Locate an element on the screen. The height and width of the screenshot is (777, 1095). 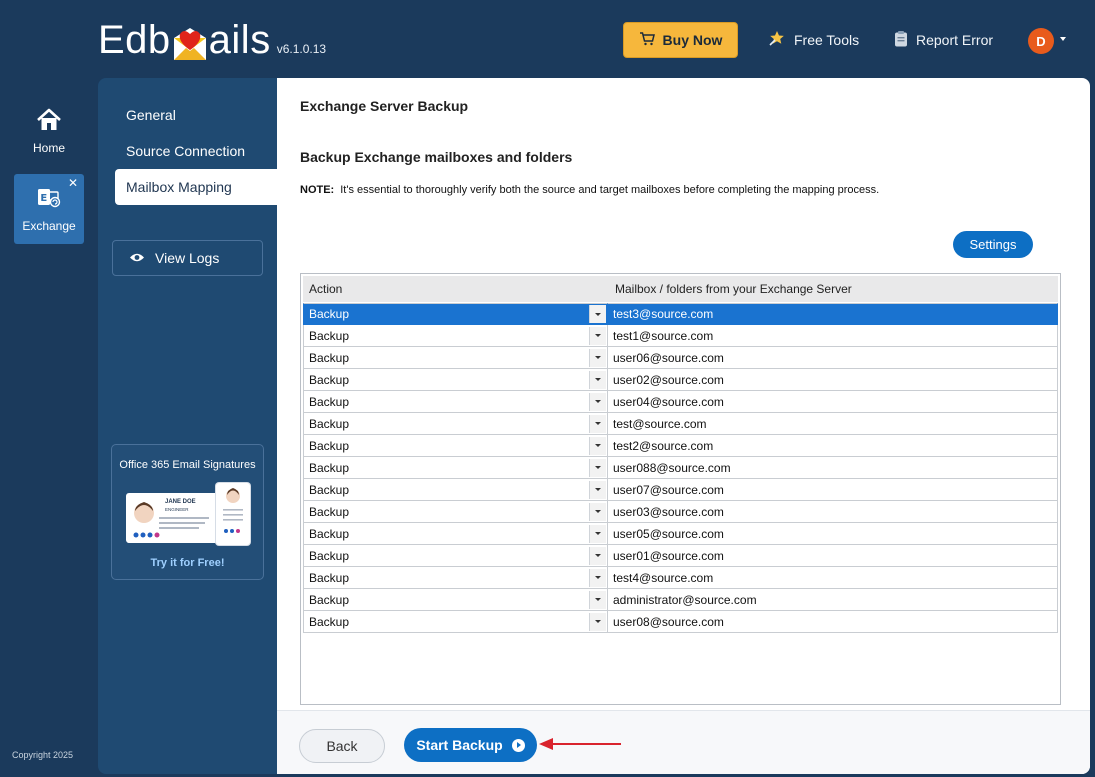
mailbox-cell: user01@source.com is located at coordinates (833, 556).